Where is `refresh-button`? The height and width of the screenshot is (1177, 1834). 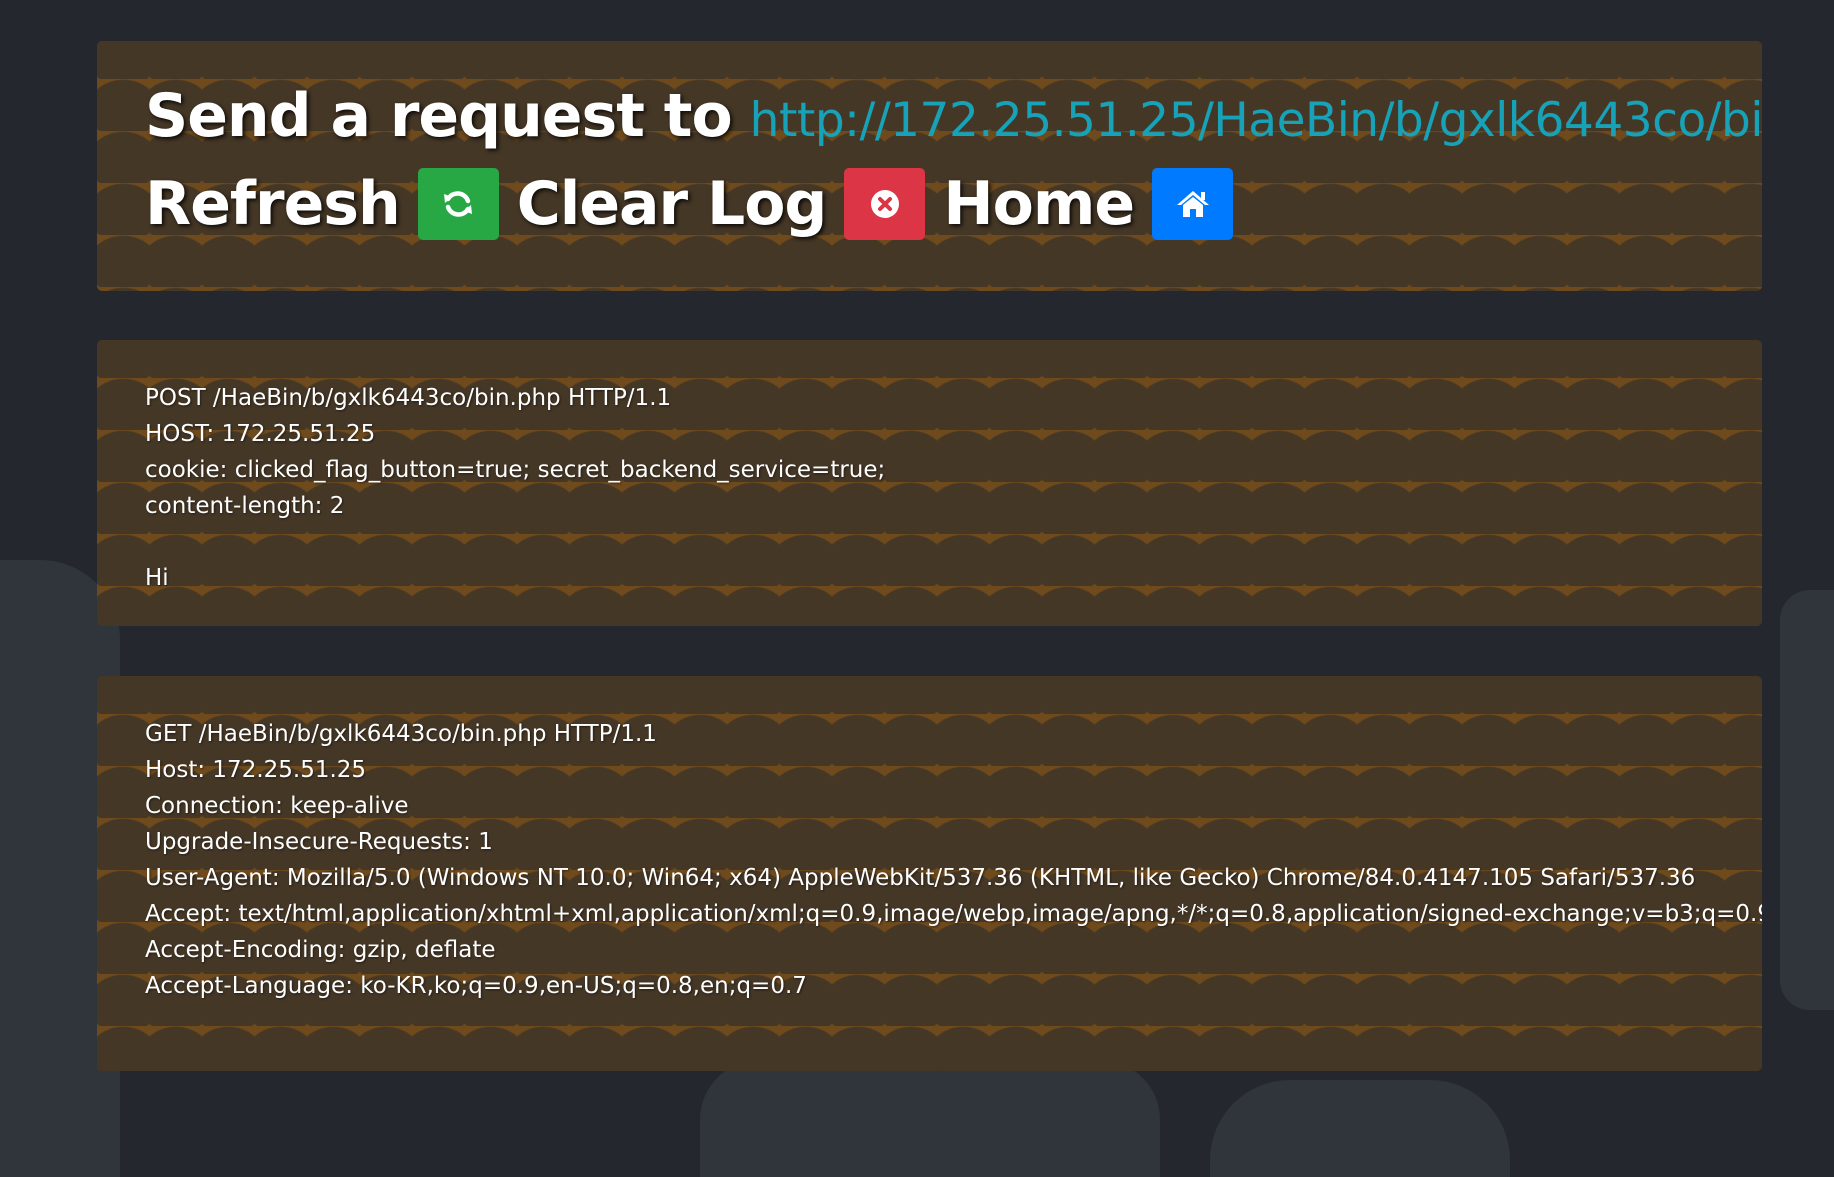
refresh-button is located at coordinates (458, 204).